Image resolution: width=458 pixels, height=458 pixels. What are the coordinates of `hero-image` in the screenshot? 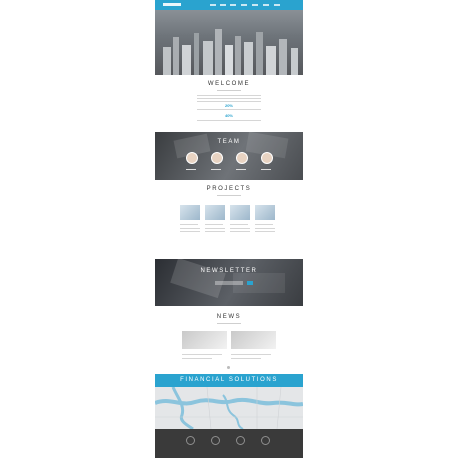 It's located at (229, 42).